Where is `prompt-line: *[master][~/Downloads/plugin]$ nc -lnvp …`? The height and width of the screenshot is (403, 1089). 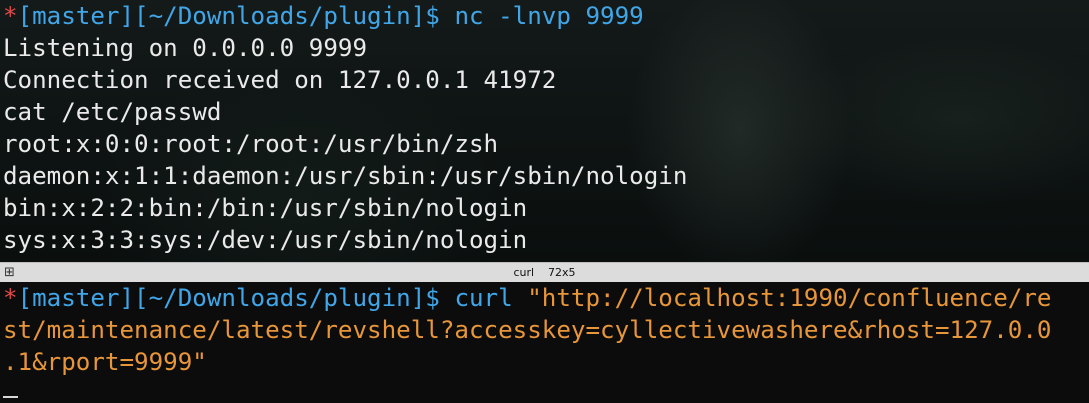
prompt-line: *[master][~/Downloads/plugin]$ nc -lnvp … is located at coordinates (345, 16).